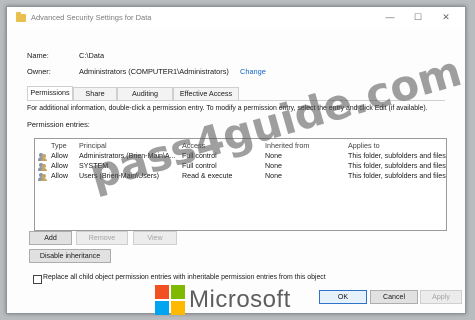 The height and width of the screenshot is (320, 475). Describe the element at coordinates (95, 93) in the screenshot. I see `tab-share: Share` at that location.